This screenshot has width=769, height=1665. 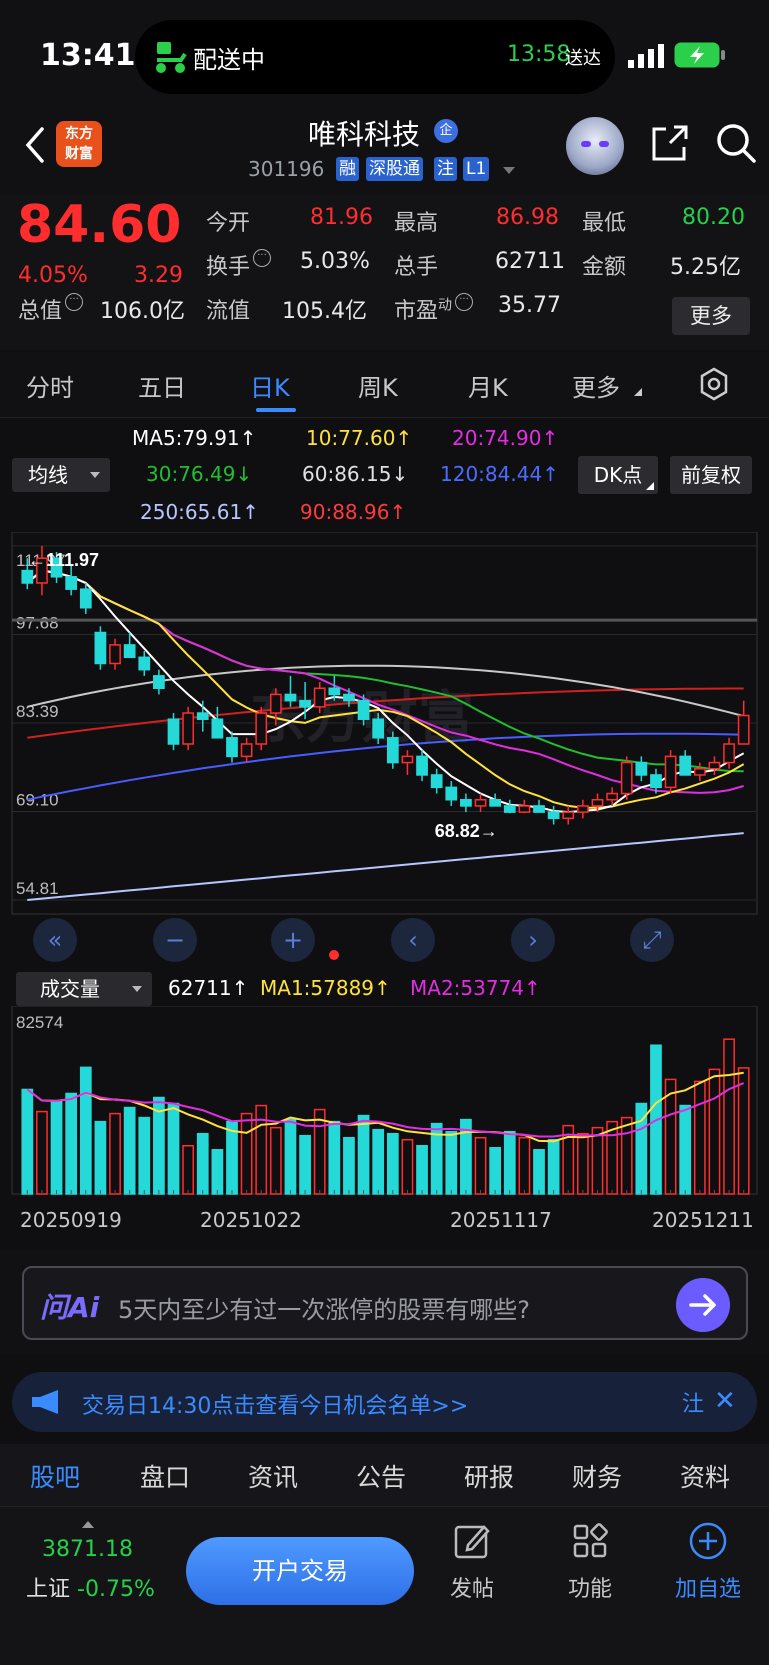 I want to click on pe-sup: 动, so click(x=445, y=305).